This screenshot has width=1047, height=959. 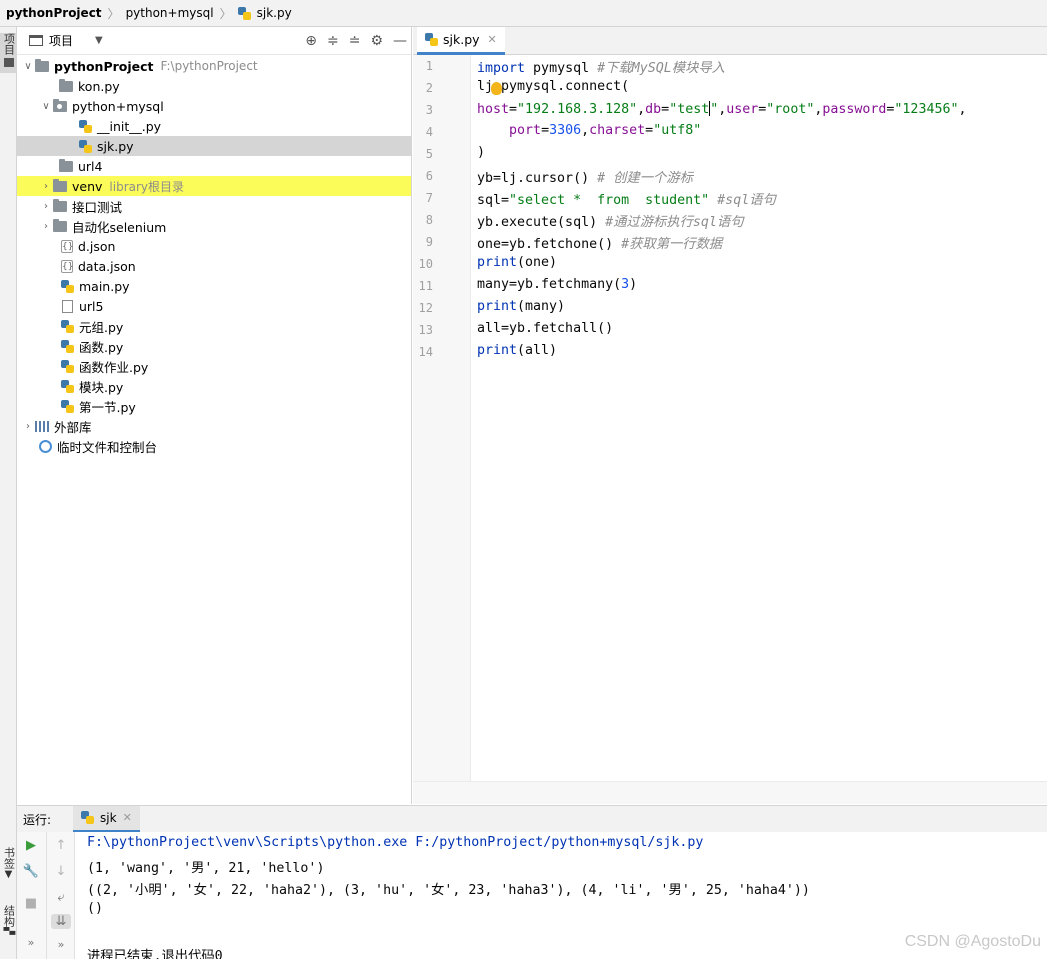 What do you see at coordinates (214, 86) in the screenshot?
I see `tree-item-kon: kon.py` at bounding box center [214, 86].